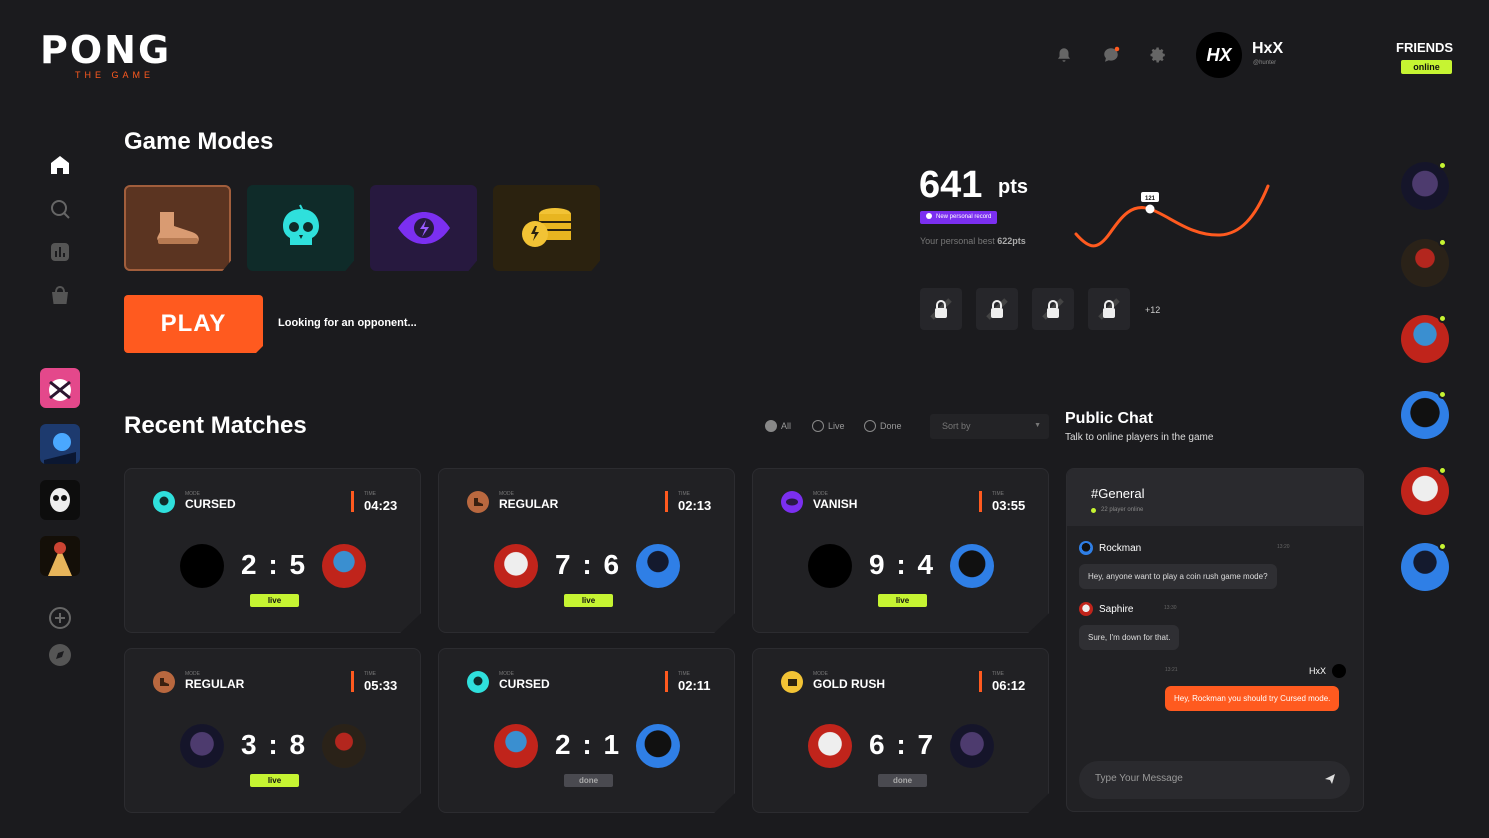 Image resolution: width=1489 pixels, height=838 pixels. I want to click on home-icon, so click(60, 167).